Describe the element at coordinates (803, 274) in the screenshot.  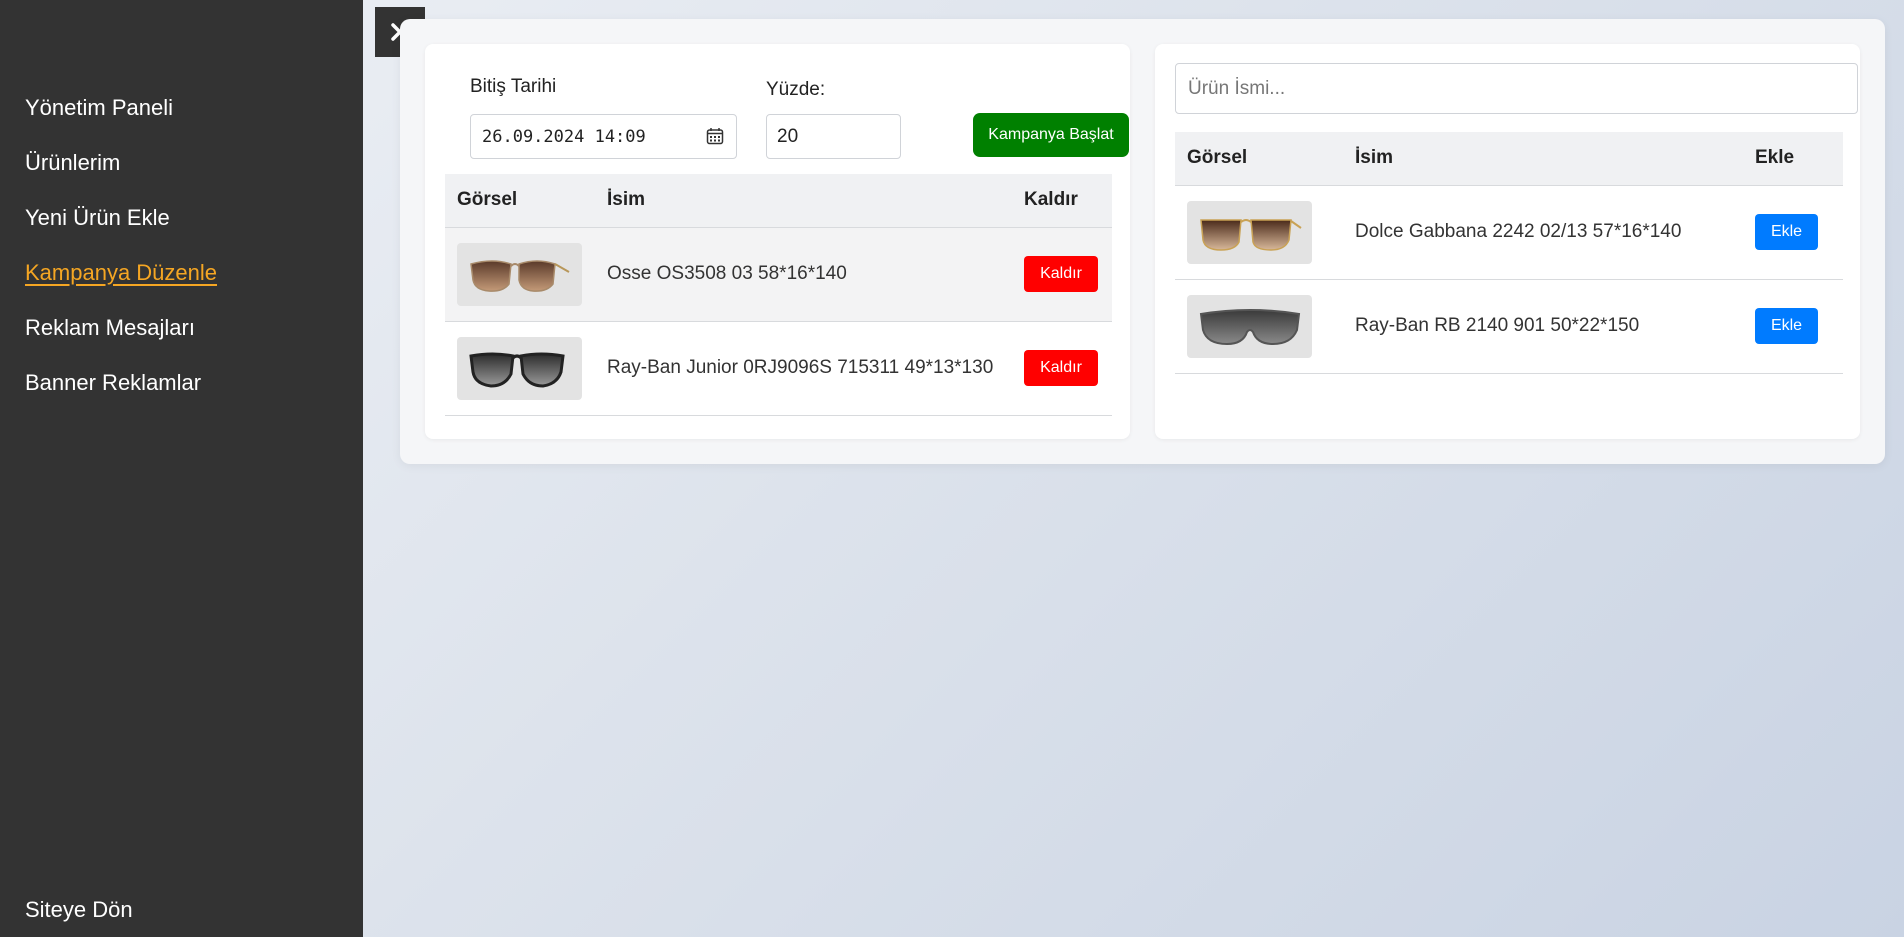
I see `product-name-cell: Osse OS3508 03 58*16*140` at that location.